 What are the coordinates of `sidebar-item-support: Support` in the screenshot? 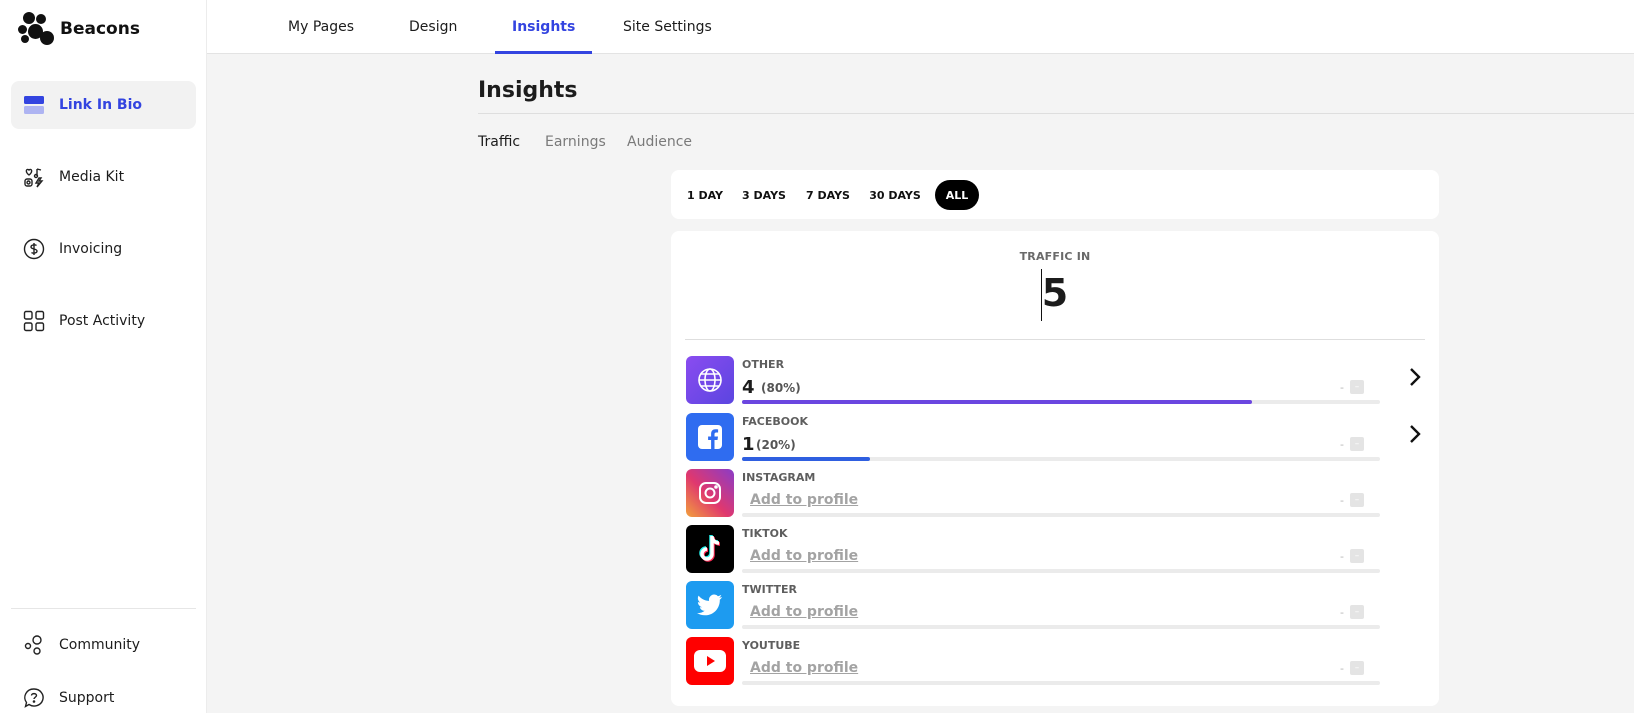 It's located at (103, 693).